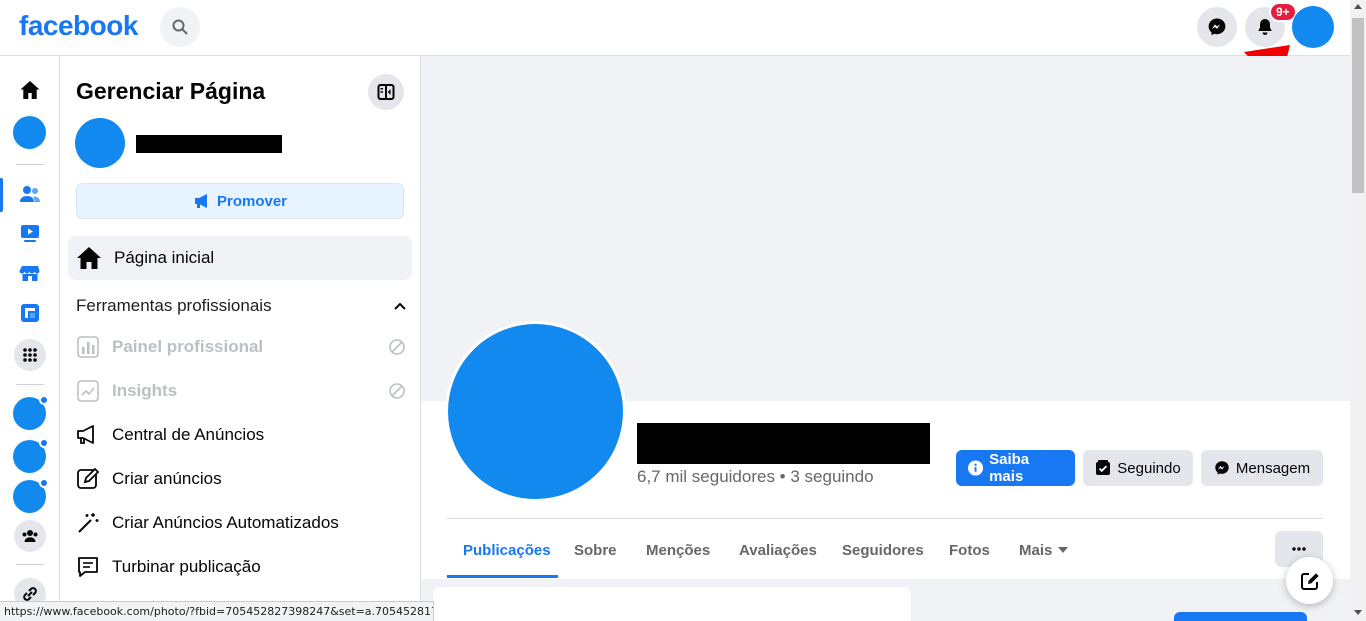 The width and height of the screenshot is (1366, 621). Describe the element at coordinates (1273, 468) in the screenshot. I see `message-label: Mensagem` at that location.